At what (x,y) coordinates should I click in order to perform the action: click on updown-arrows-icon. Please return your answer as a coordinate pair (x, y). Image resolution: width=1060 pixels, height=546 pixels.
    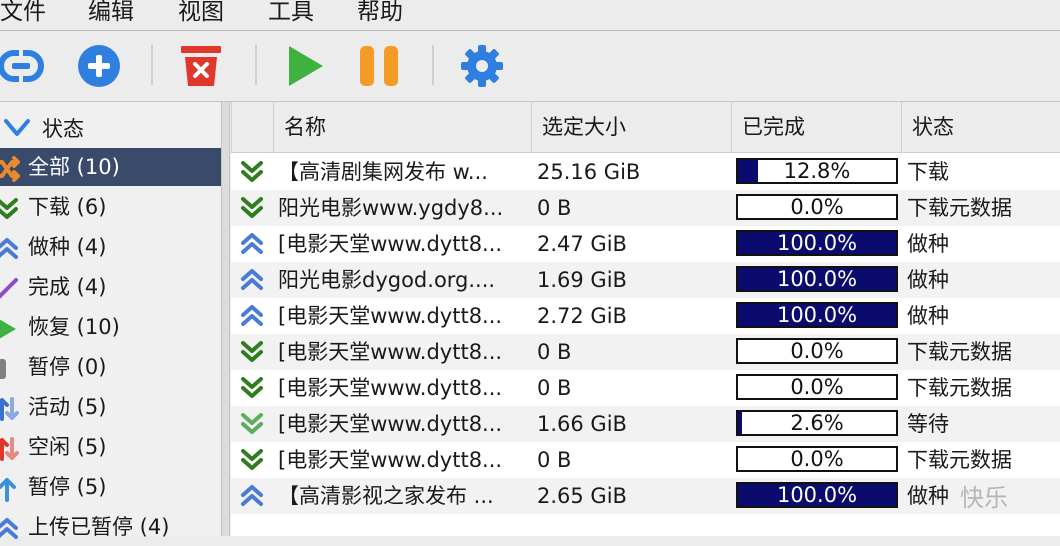
    Looking at the image, I should click on (9, 409).